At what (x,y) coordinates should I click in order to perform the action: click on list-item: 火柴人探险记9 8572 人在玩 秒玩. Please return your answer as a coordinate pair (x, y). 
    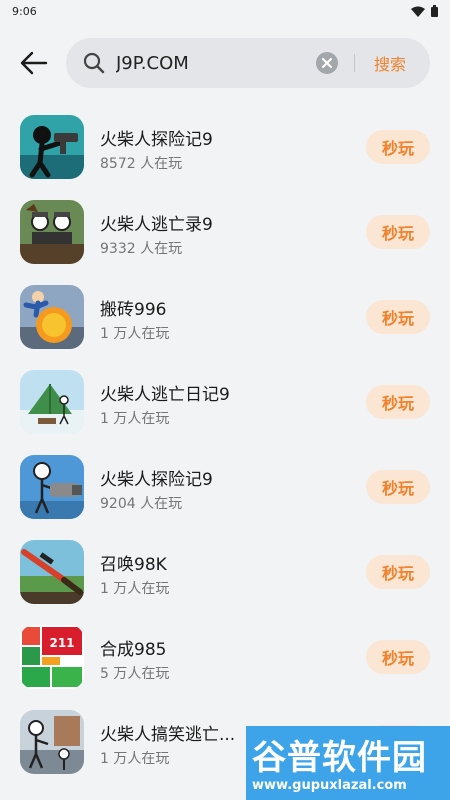
    Looking at the image, I should click on (225, 147).